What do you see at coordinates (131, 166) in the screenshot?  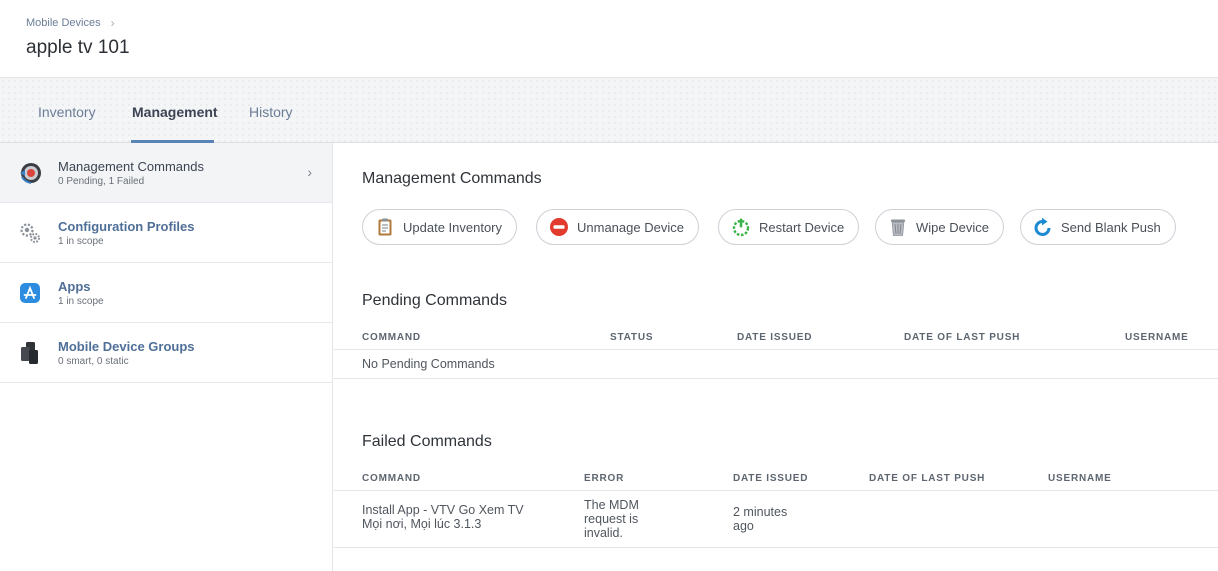 I see `sidebar-item-label: Management Commands` at bounding box center [131, 166].